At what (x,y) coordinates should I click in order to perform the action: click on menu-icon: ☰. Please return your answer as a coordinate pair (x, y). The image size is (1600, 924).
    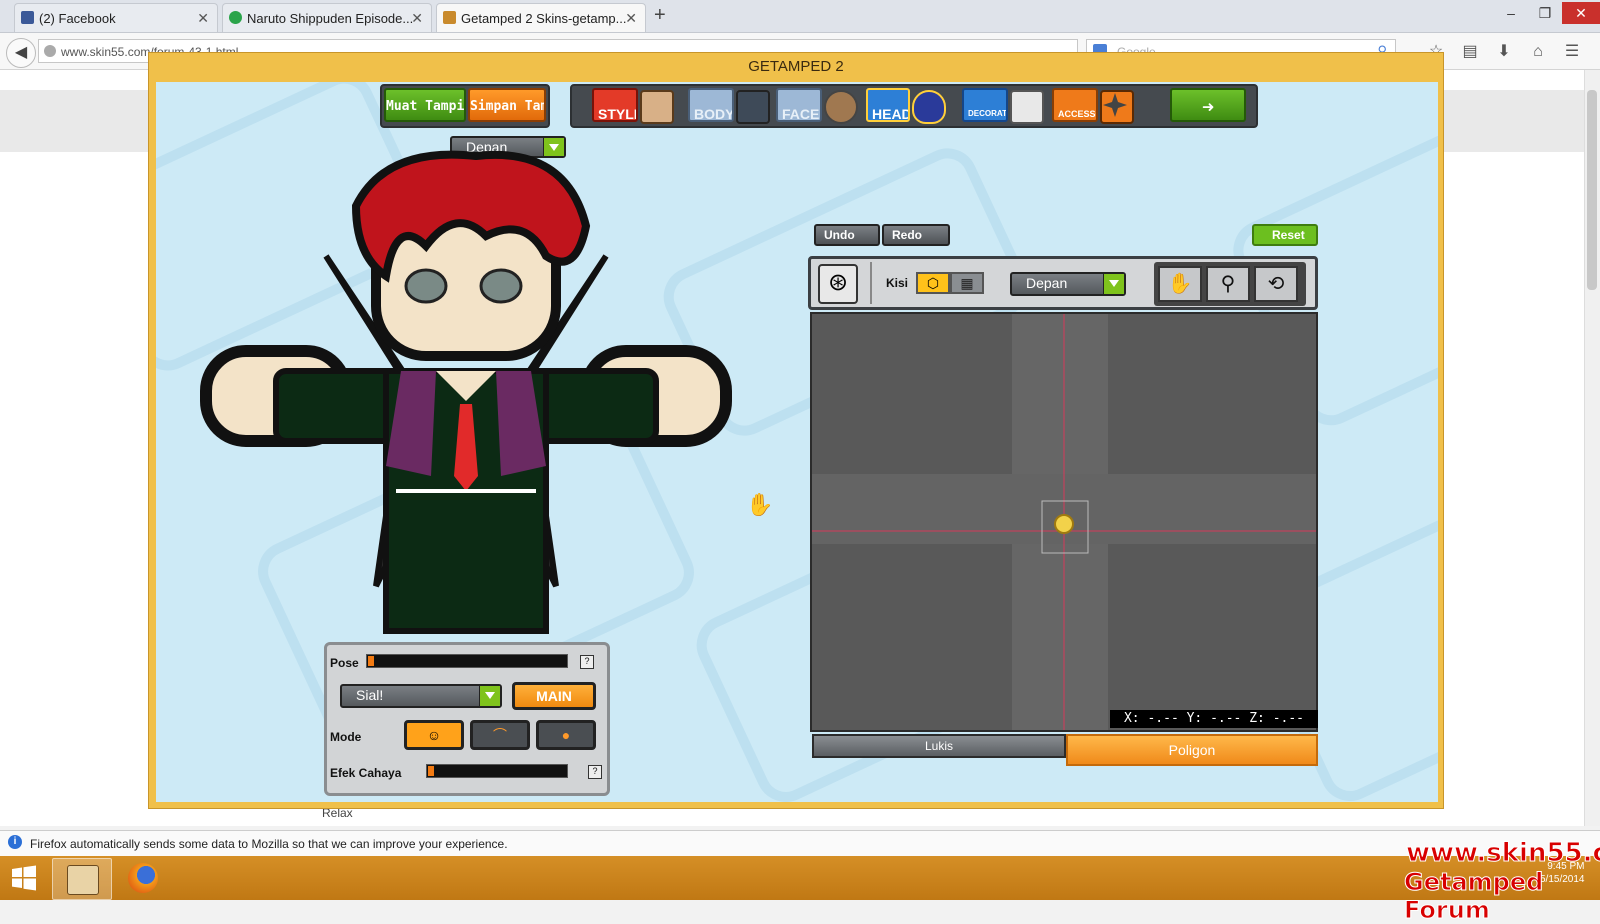
    Looking at the image, I should click on (1572, 52).